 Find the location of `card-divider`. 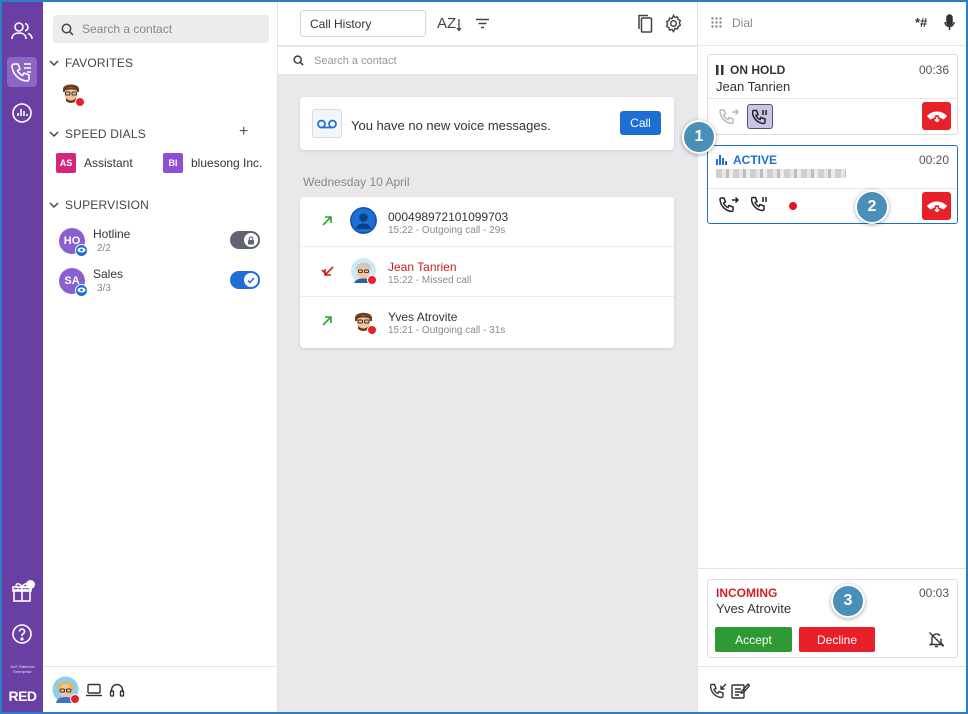

card-divider is located at coordinates (832, 98).